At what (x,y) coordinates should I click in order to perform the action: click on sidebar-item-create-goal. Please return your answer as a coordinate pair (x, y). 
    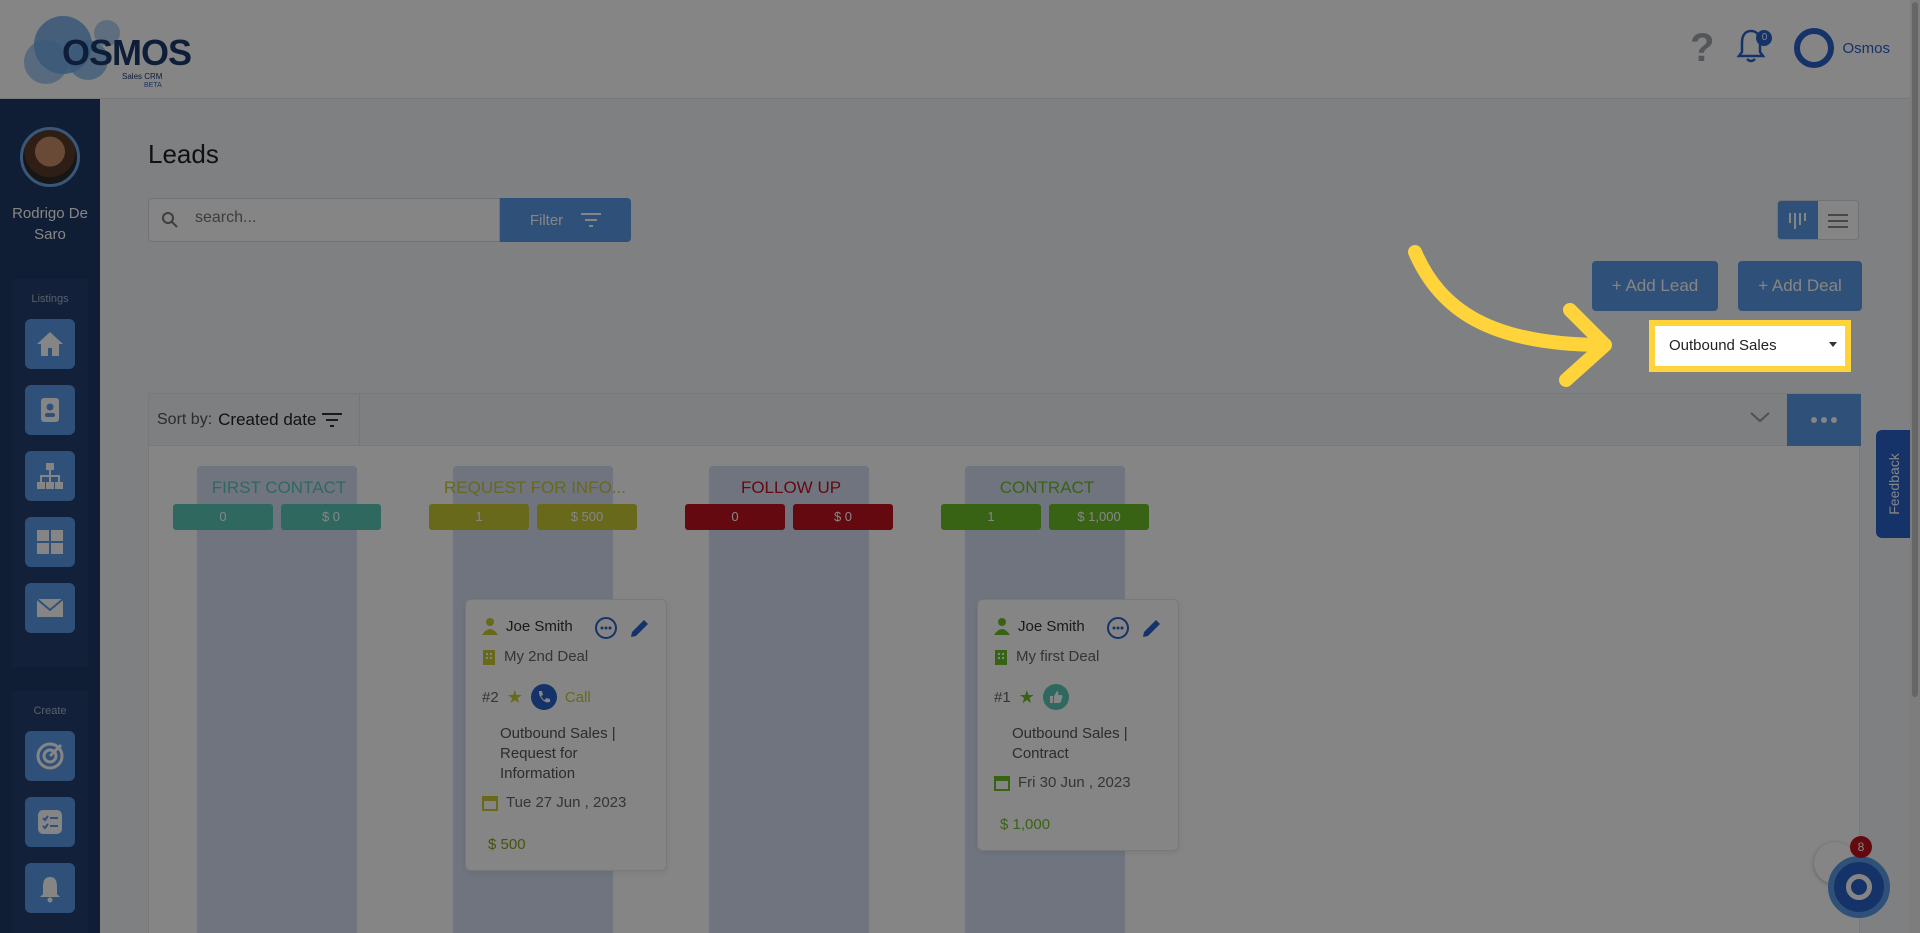
    Looking at the image, I should click on (50, 756).